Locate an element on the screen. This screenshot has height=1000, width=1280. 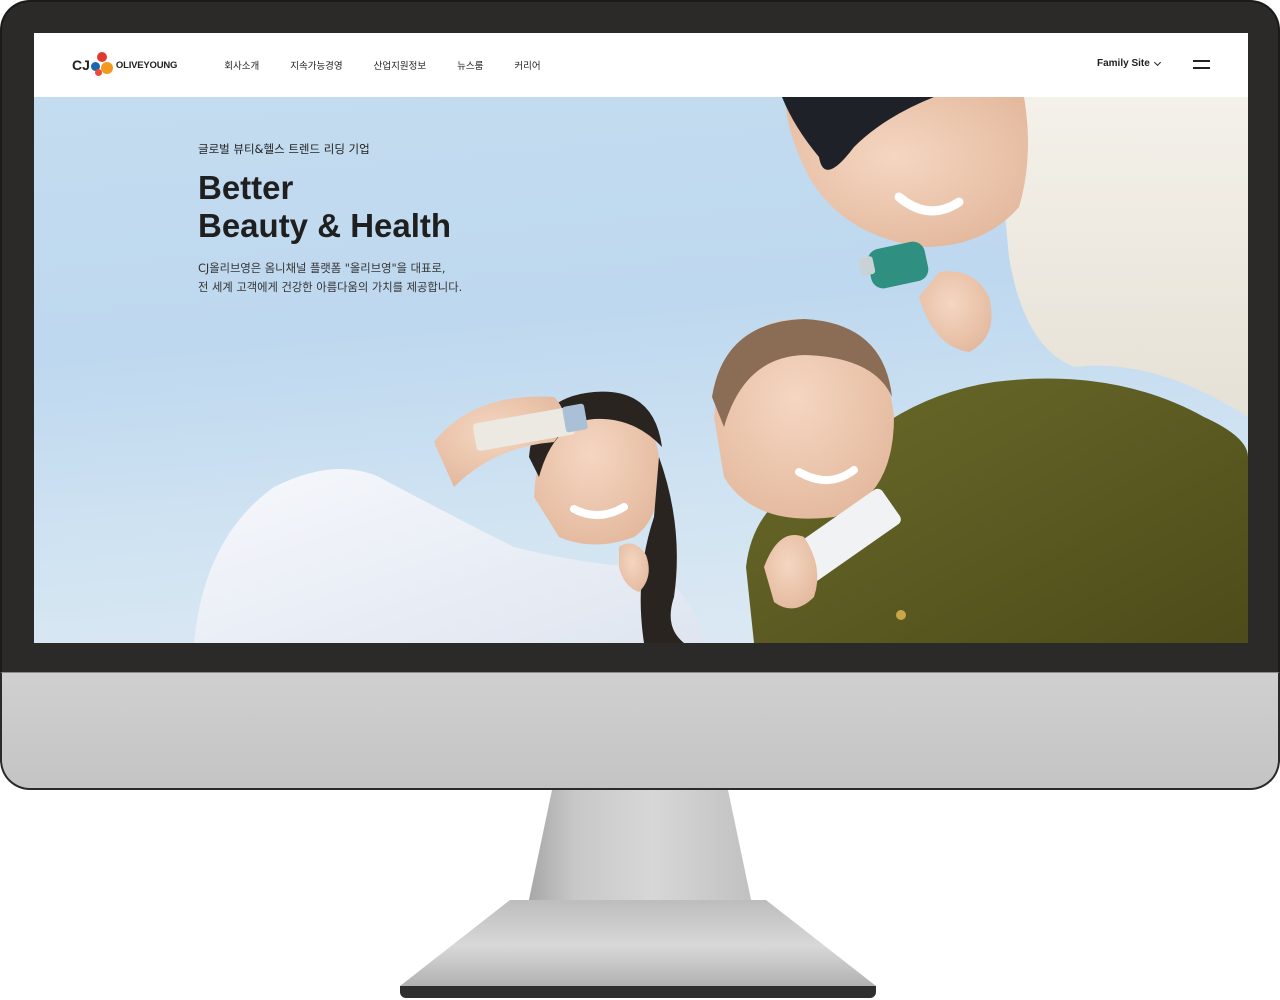
nav-item-career: 커리어 is located at coordinates (527, 65).